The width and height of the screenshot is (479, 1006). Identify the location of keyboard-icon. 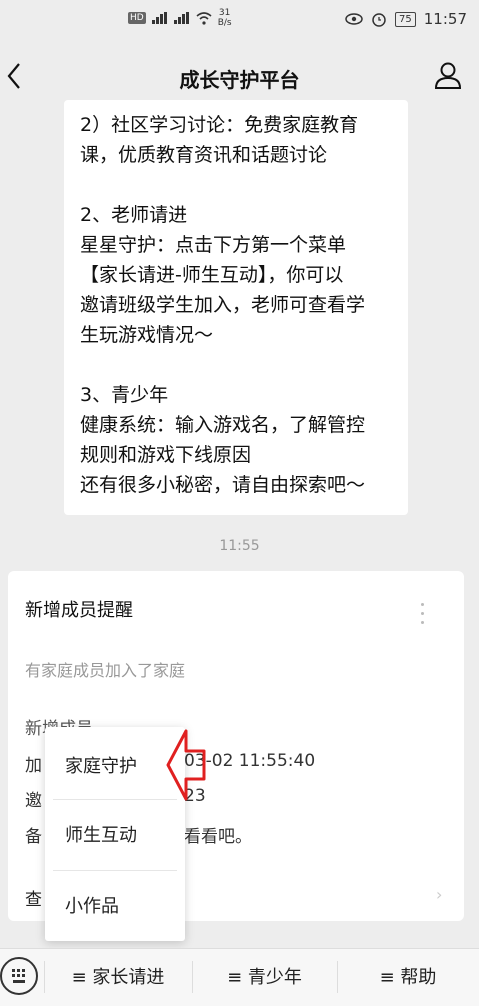
(19, 976).